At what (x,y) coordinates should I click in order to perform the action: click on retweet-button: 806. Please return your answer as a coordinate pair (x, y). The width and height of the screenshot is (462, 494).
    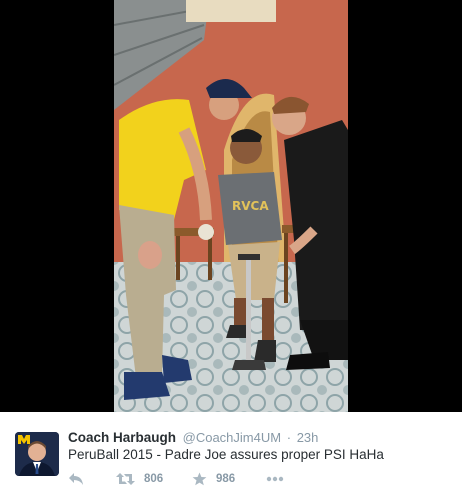
    Looking at the image, I should click on (139, 479).